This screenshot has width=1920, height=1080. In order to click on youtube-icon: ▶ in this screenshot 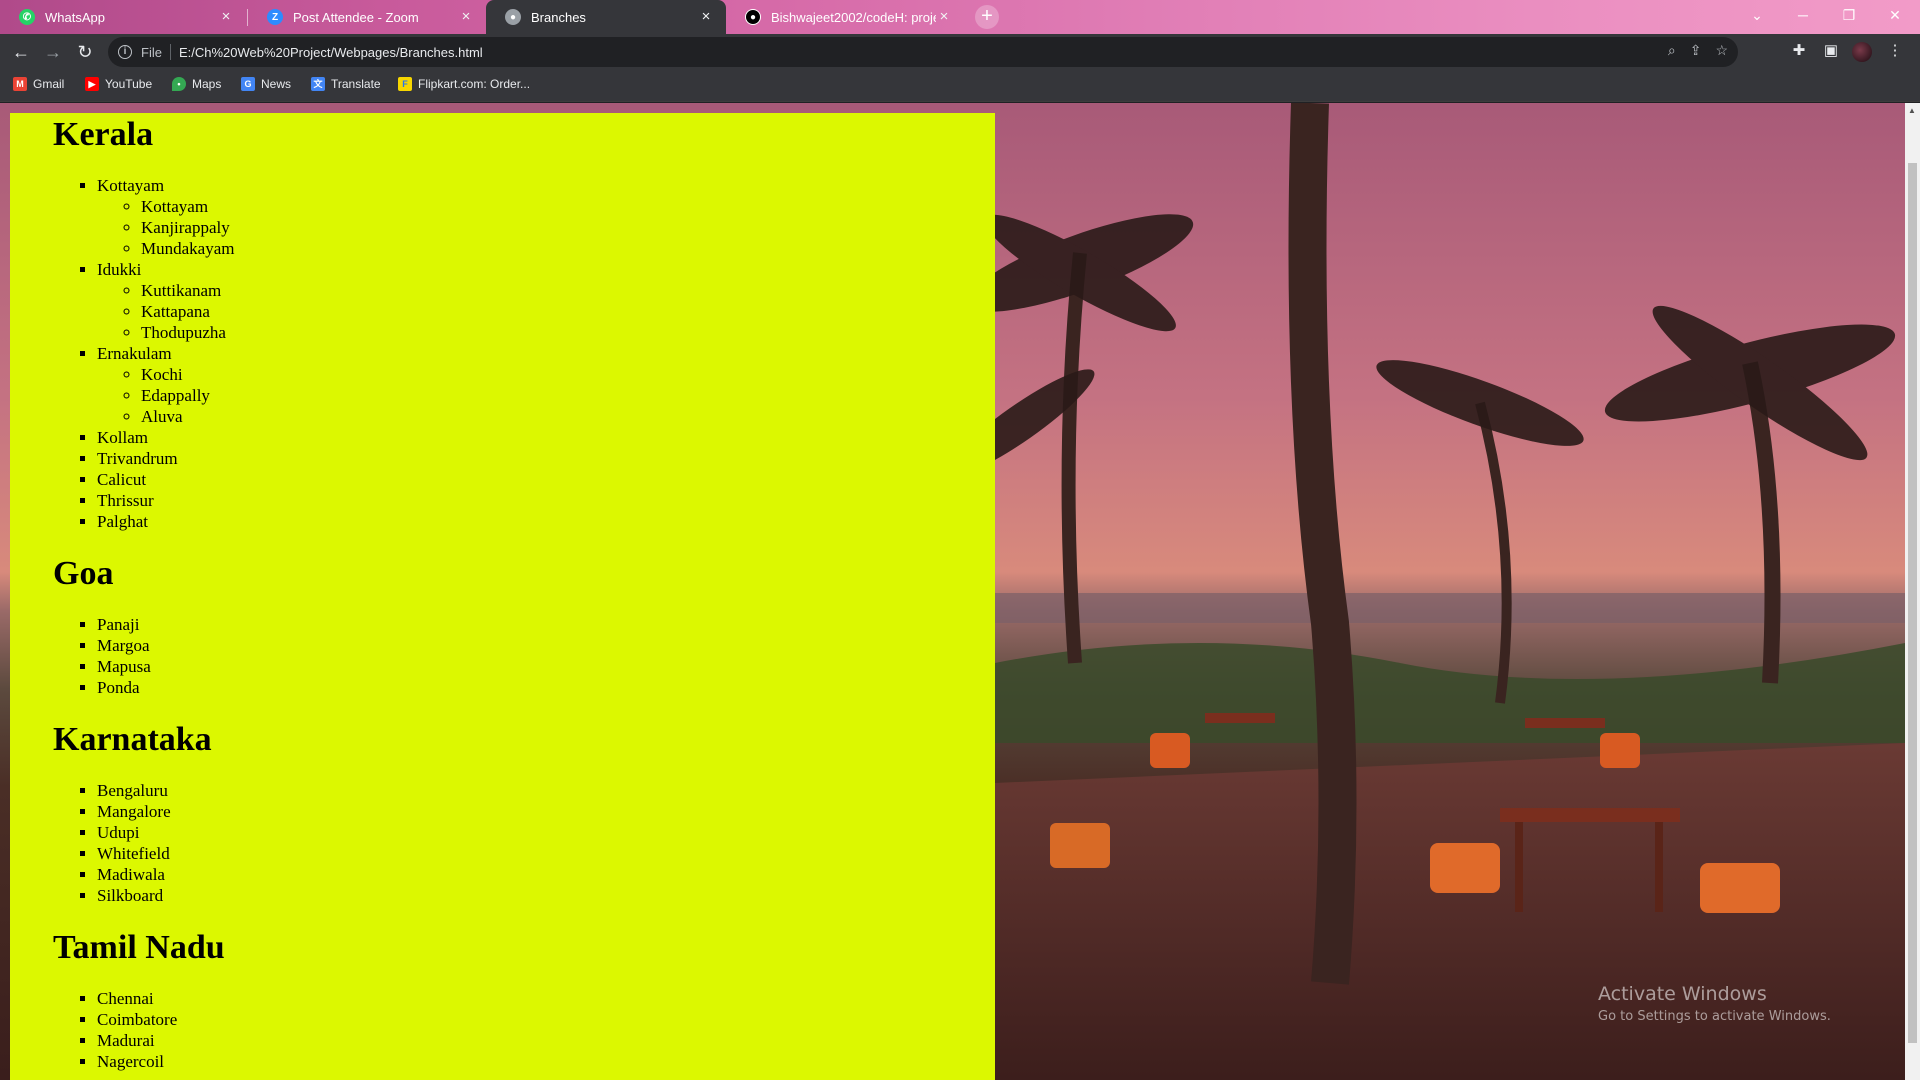, I will do `click(92, 84)`.